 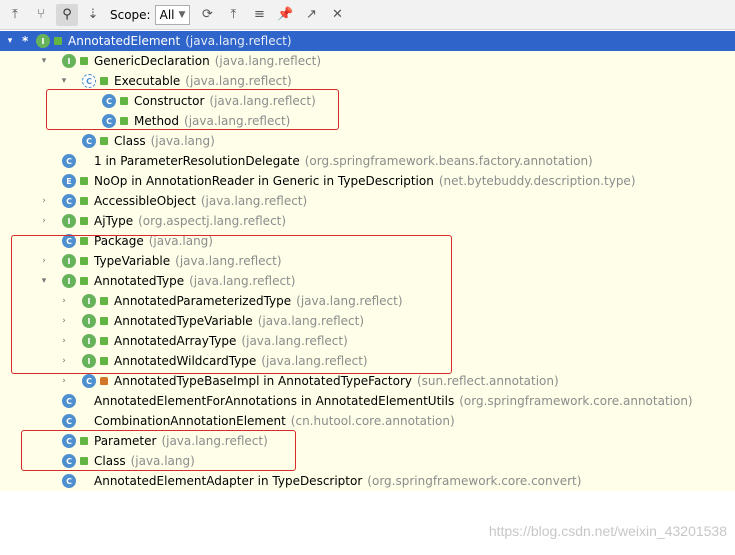 I want to click on tree-row: ▾ I GenericDeclaration (java.lang.reflect), so click(x=367, y=61).